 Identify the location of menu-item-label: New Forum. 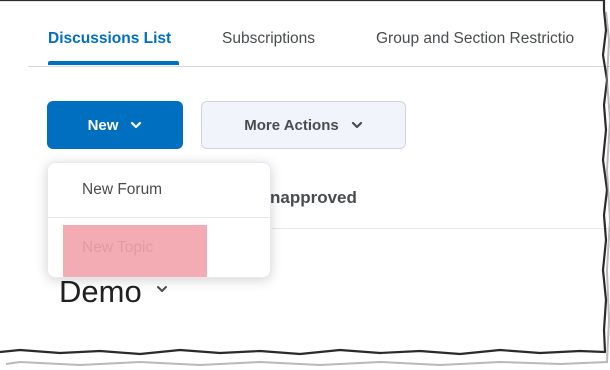
(122, 189).